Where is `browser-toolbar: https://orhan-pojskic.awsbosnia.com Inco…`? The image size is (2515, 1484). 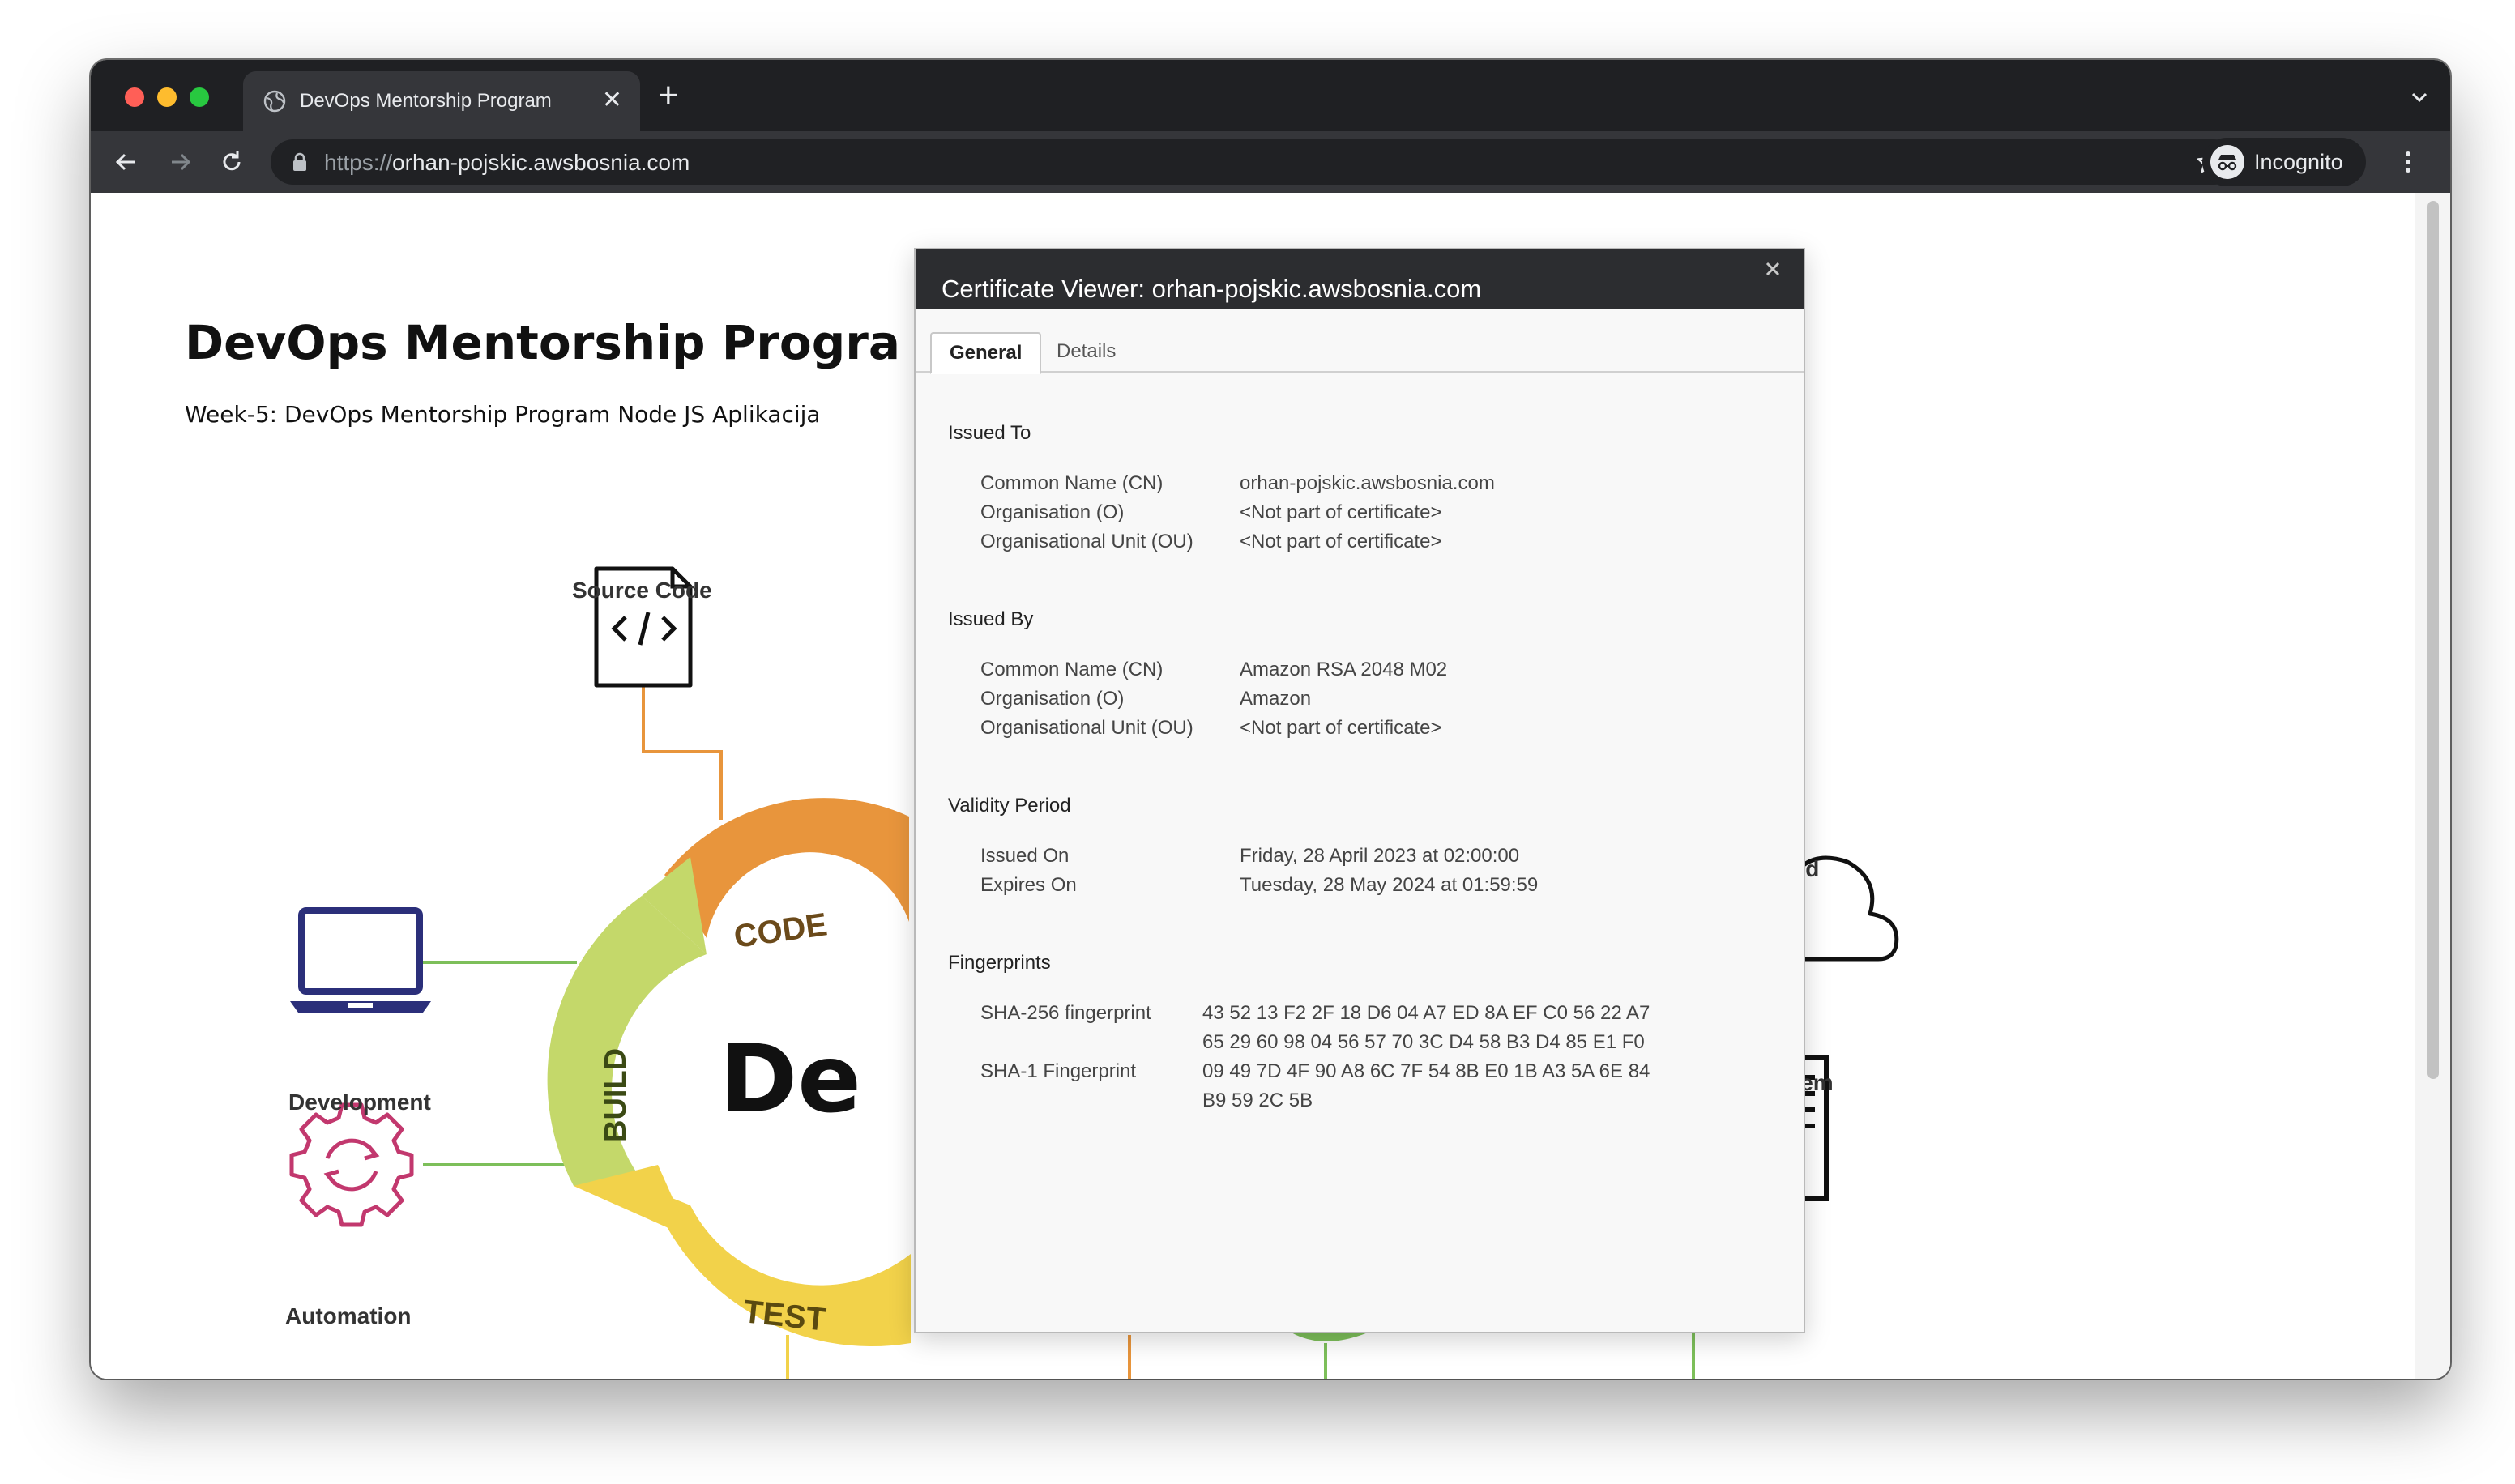 browser-toolbar: https://orhan-pojskic.awsbosnia.com Inco… is located at coordinates (1270, 162).